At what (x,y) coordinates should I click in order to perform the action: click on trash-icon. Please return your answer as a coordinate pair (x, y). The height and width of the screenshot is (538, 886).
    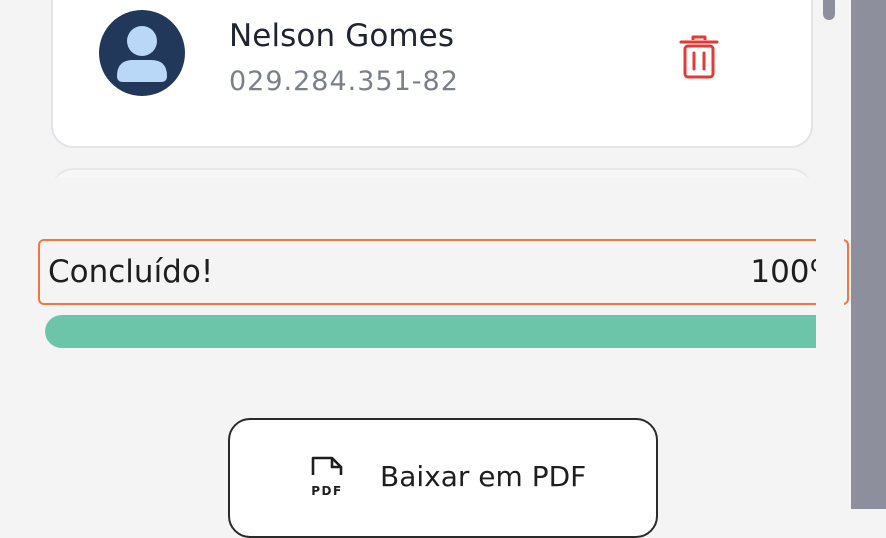
    Looking at the image, I should click on (699, 57).